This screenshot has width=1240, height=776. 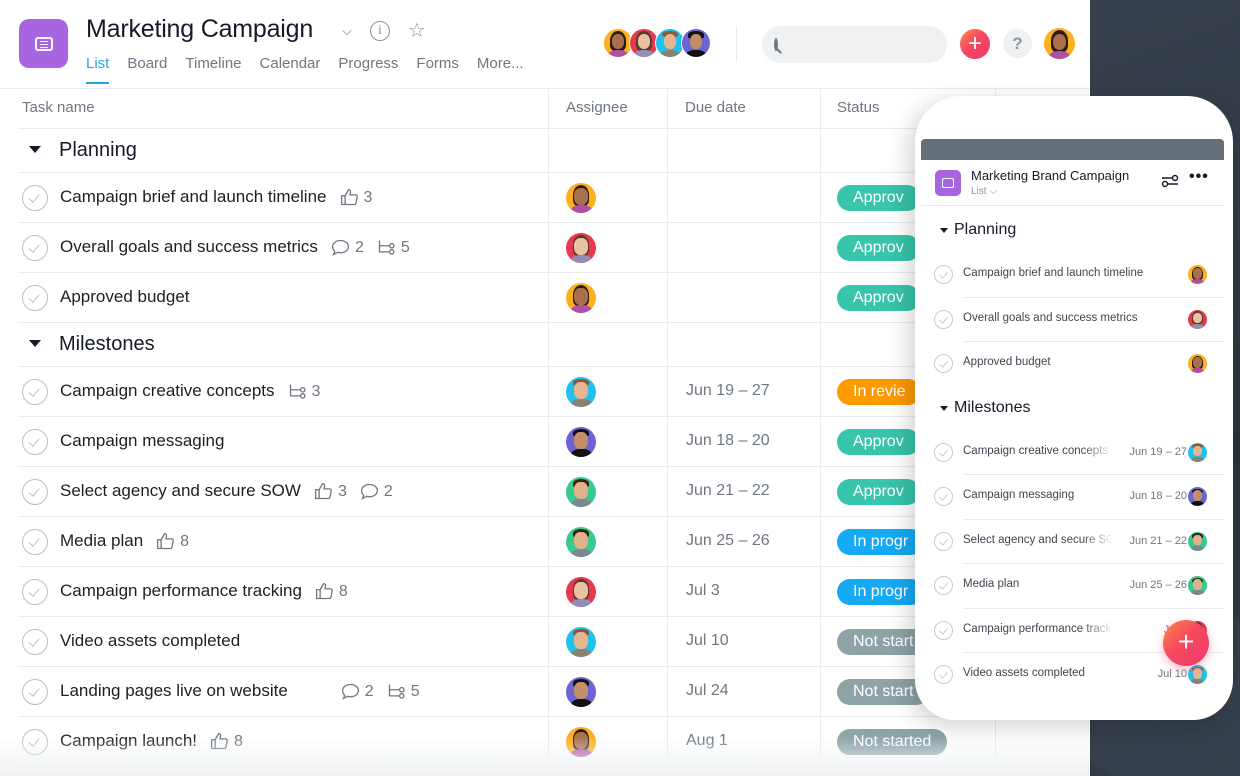 What do you see at coordinates (597, 107) in the screenshot?
I see `column-header-assignee: Assignee` at bounding box center [597, 107].